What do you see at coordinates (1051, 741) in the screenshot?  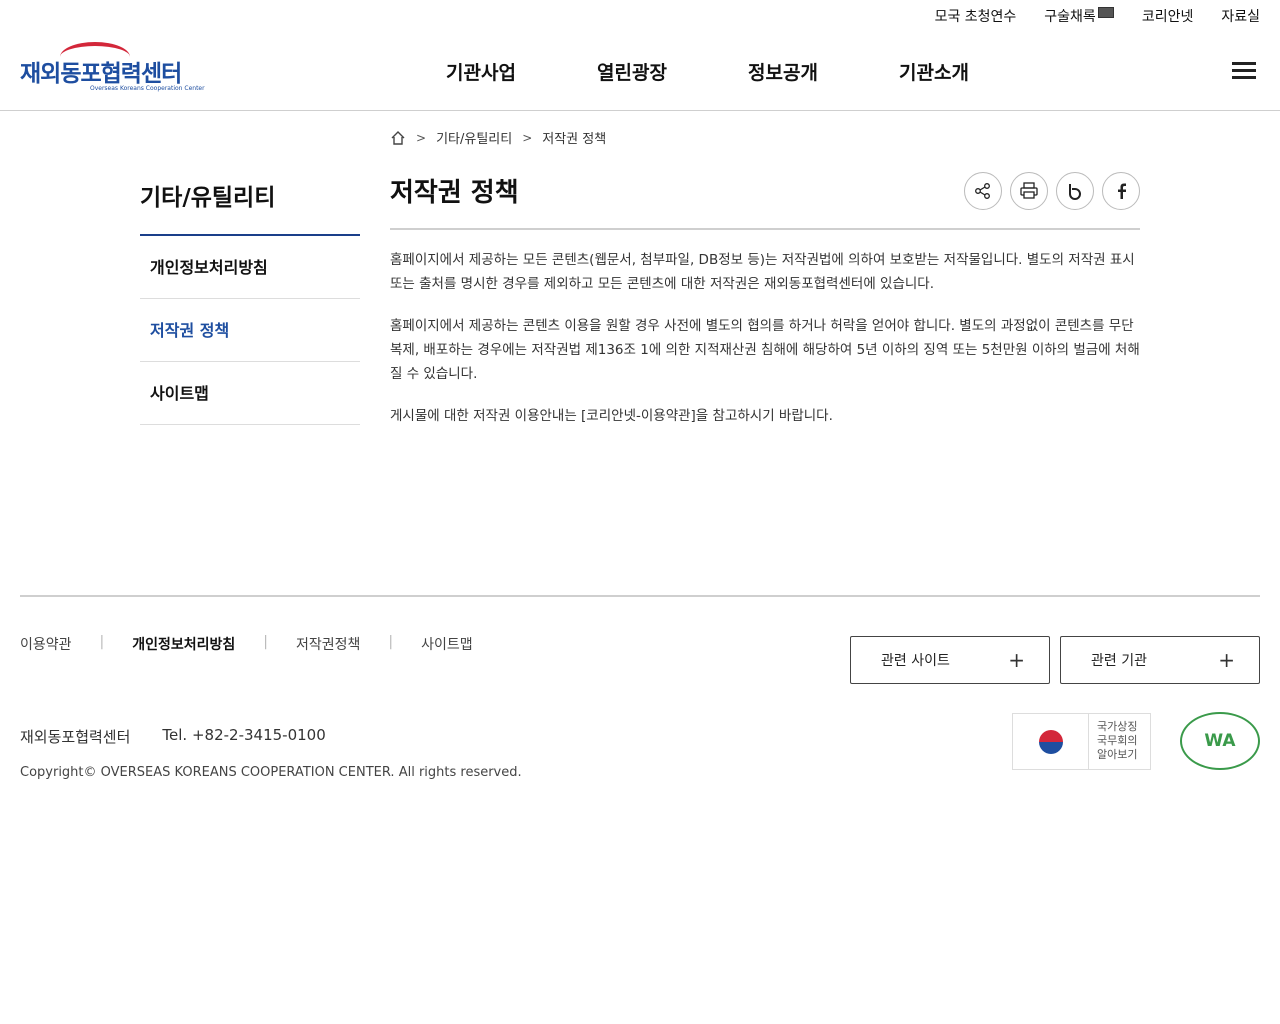 I see `taegukgi-icon` at bounding box center [1051, 741].